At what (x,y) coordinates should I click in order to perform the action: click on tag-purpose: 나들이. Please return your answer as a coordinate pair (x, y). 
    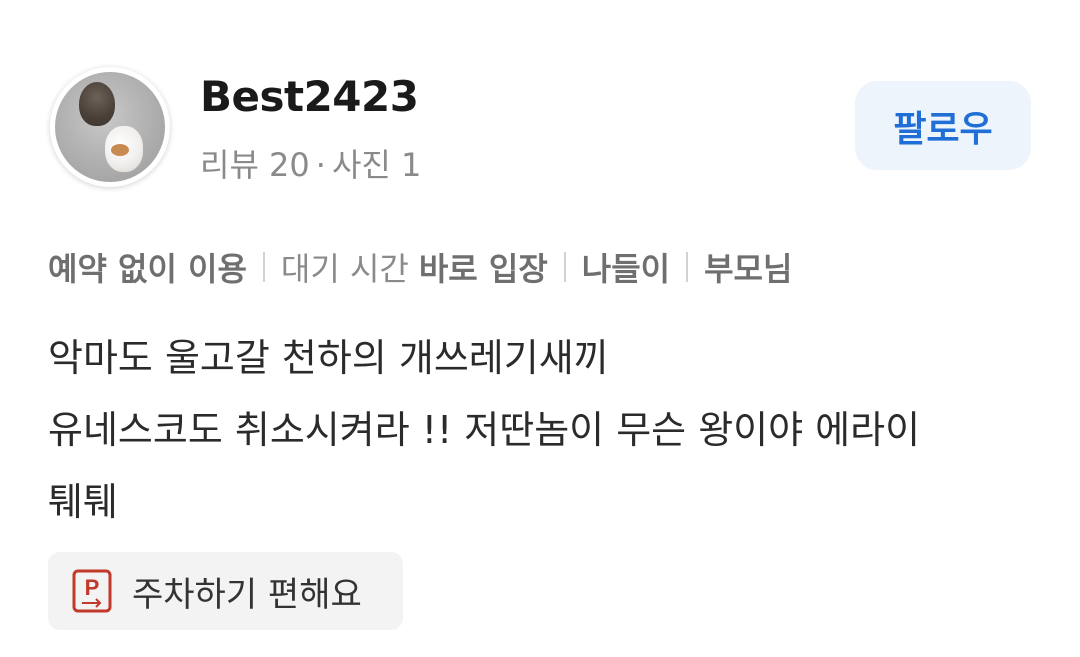
    Looking at the image, I should click on (626, 269).